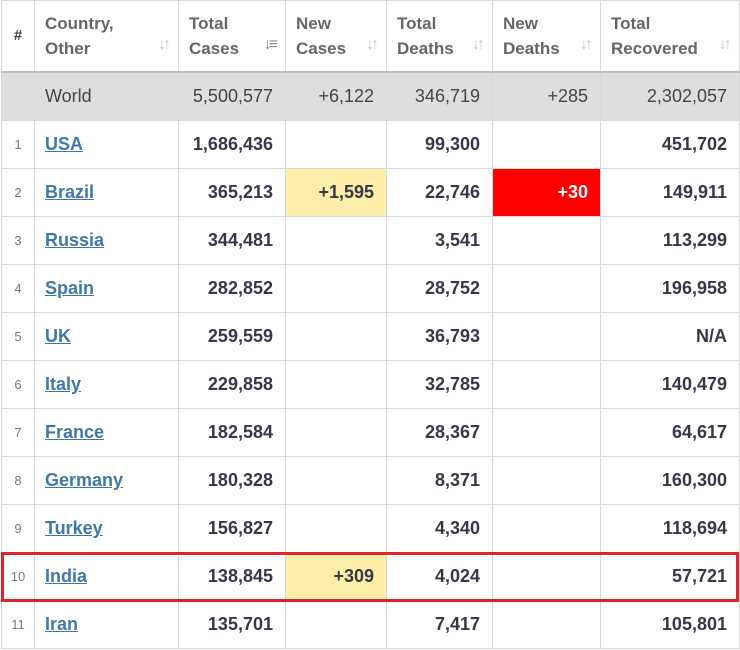 This screenshot has height=650, width=740. I want to click on rank-cell: 5, so click(18, 336).